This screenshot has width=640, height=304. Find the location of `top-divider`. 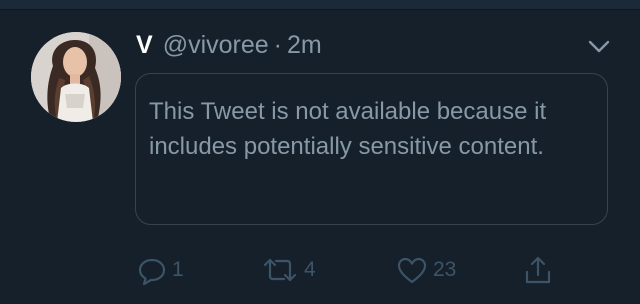

top-divider is located at coordinates (320, 5).